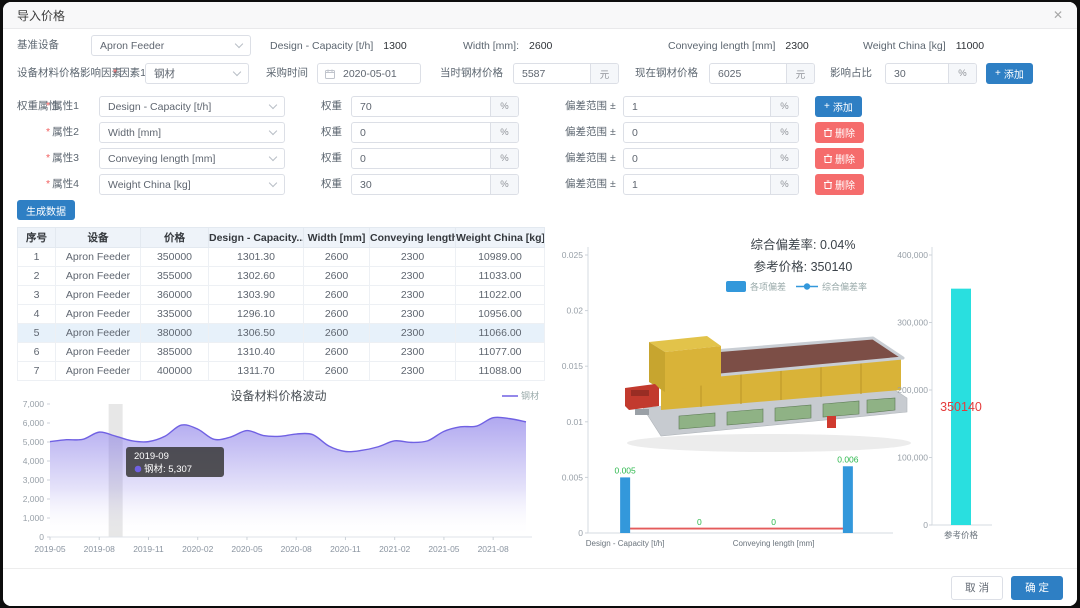  Describe the element at coordinates (46, 210) in the screenshot. I see `generate-data-button: 生成数据` at that location.